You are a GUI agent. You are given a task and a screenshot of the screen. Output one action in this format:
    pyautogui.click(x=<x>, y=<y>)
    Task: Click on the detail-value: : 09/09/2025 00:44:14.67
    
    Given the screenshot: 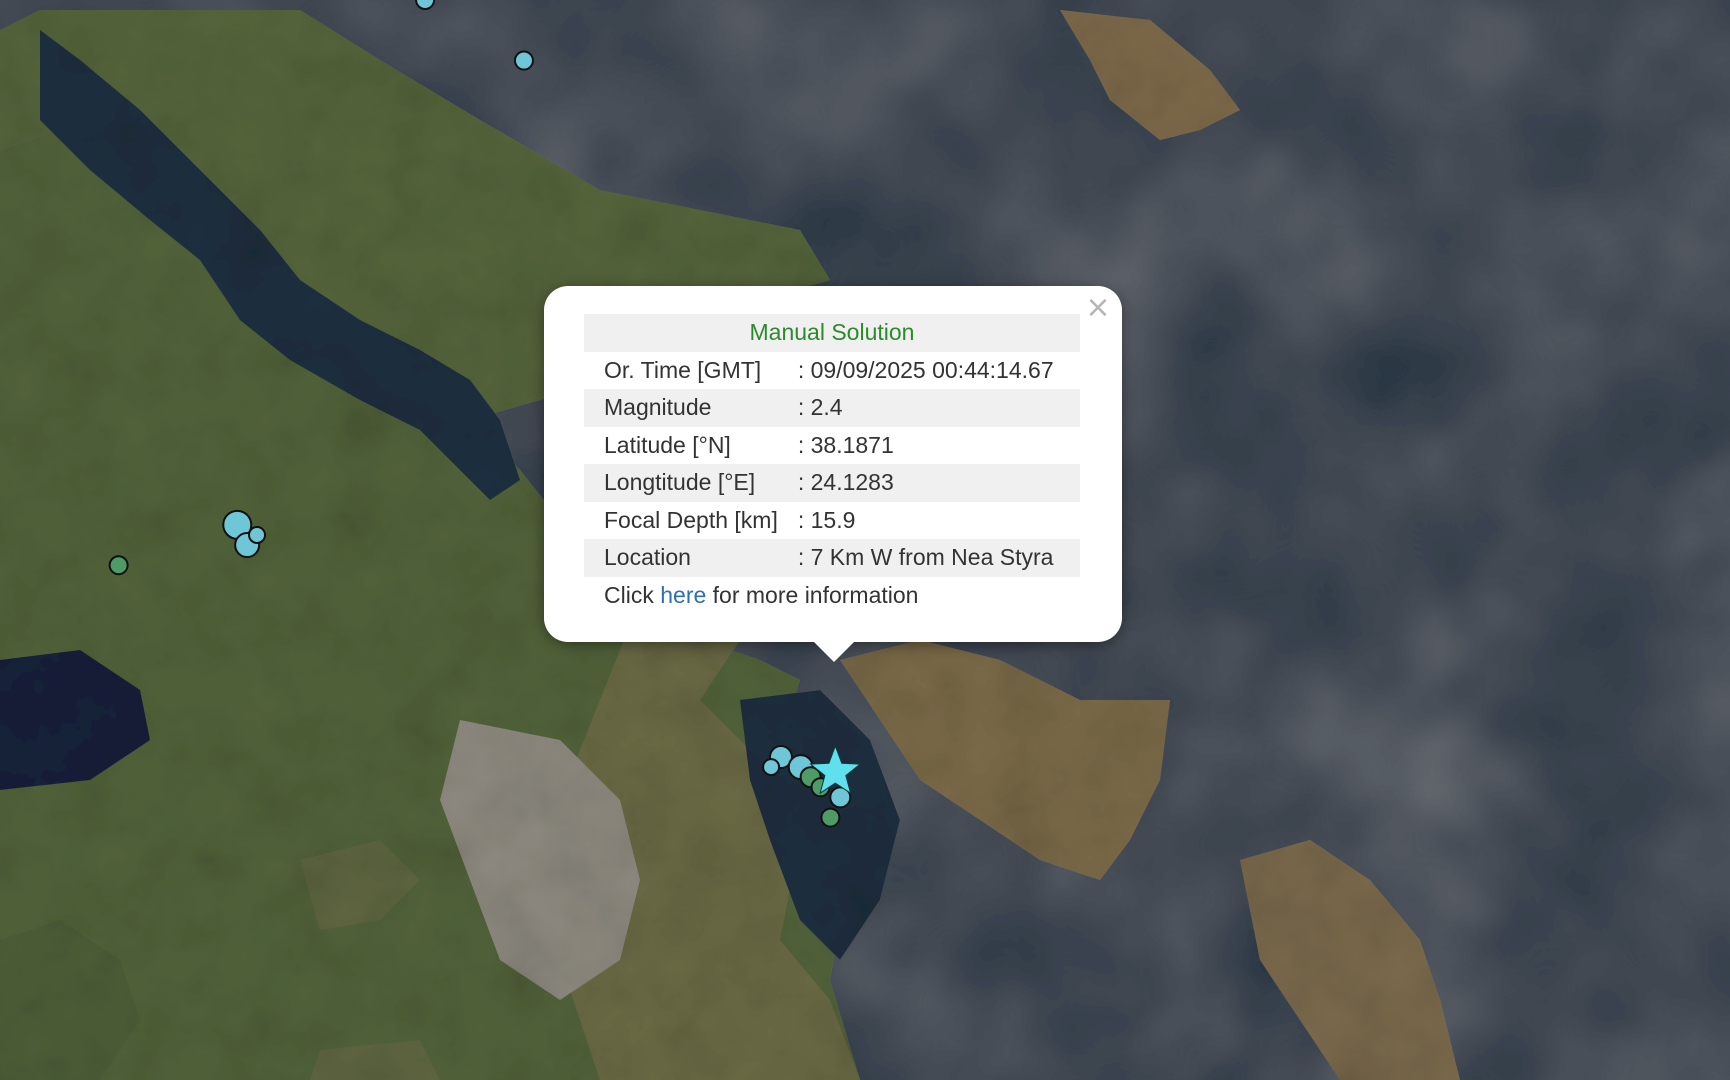 What is the action you would take?
    pyautogui.click(x=925, y=369)
    